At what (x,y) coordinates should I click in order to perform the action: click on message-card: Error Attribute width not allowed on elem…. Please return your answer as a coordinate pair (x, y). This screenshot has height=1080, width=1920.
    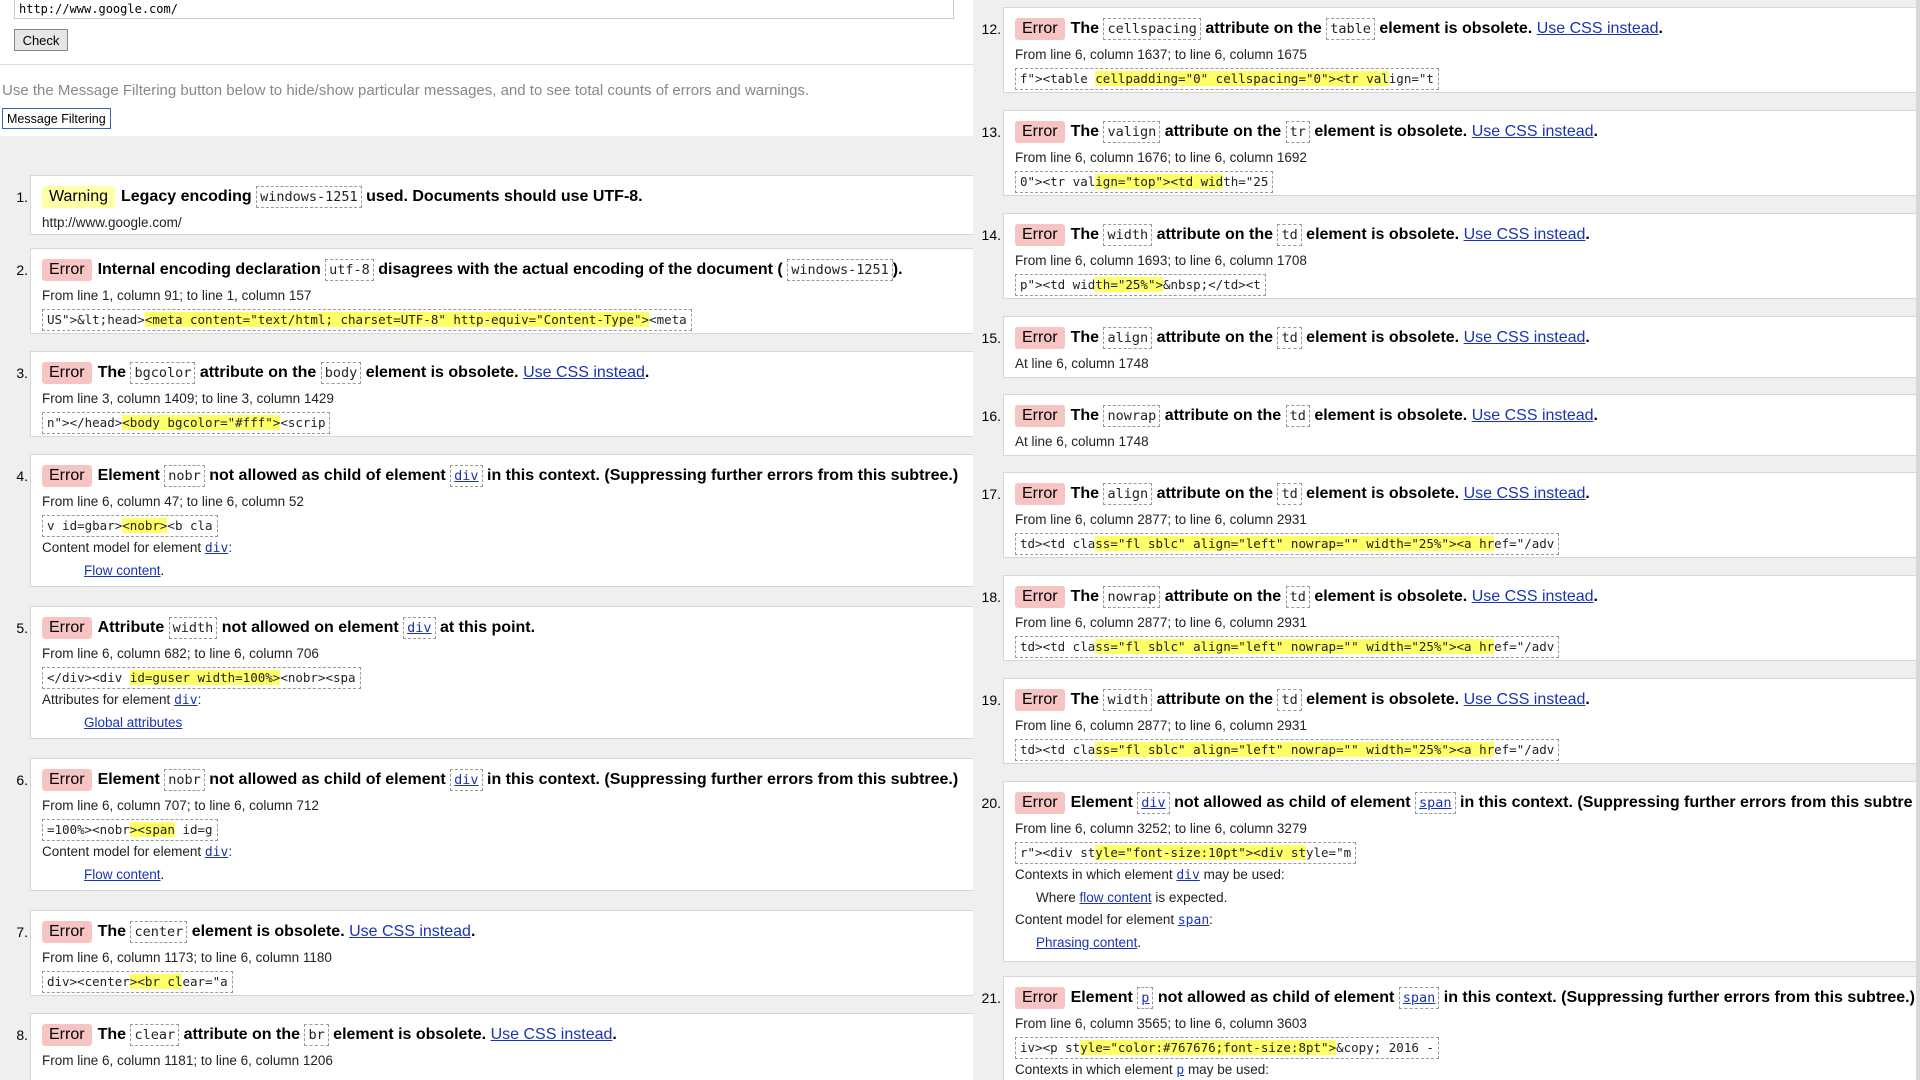
    Looking at the image, I should click on (501, 672).